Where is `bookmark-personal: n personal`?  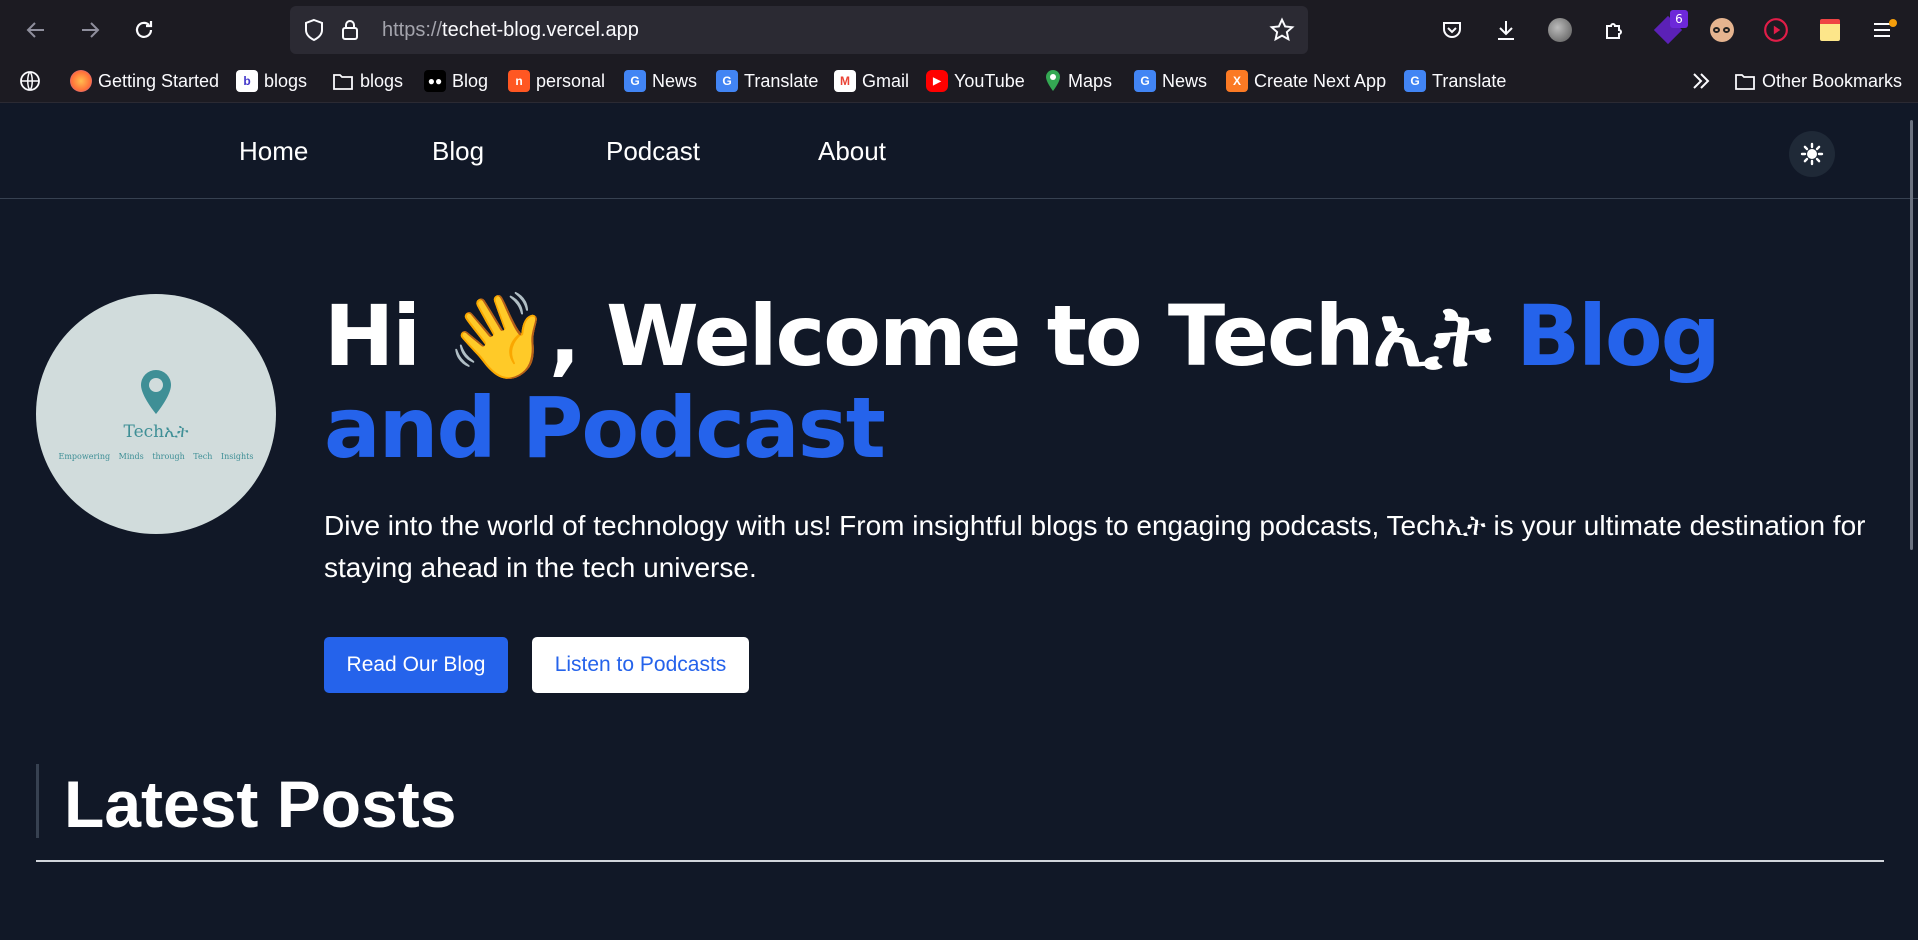 bookmark-personal: n personal is located at coordinates (556, 81).